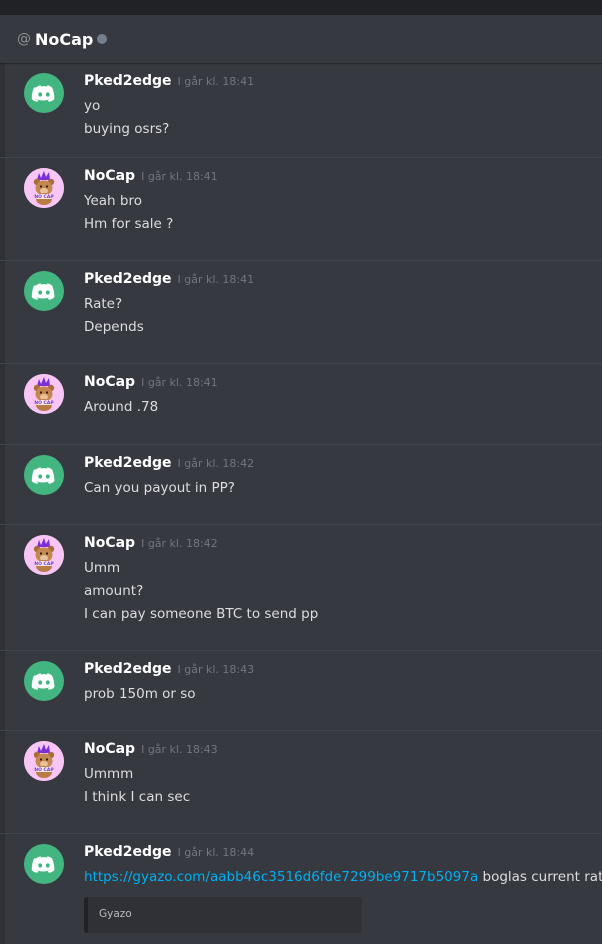 The height and width of the screenshot is (944, 602). What do you see at coordinates (102, 568) in the screenshot?
I see `message-line: Umm` at bounding box center [102, 568].